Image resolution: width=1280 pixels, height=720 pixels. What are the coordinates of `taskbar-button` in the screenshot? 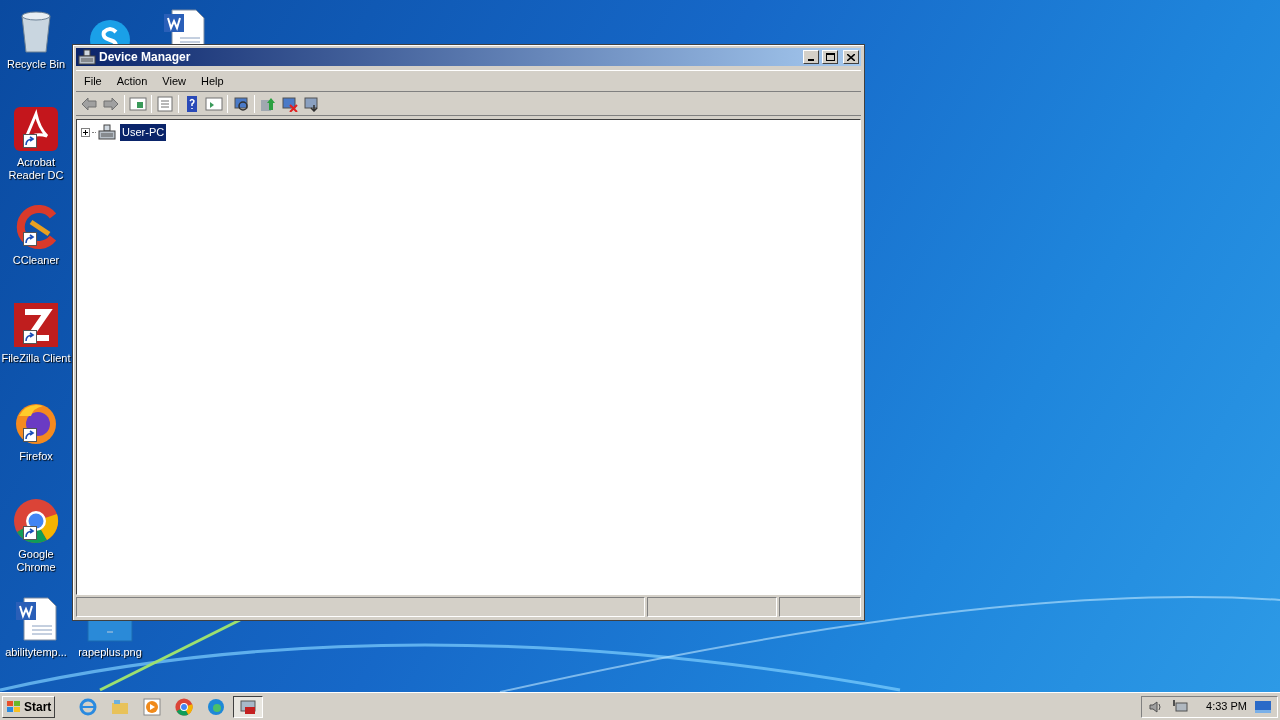 It's located at (248, 706).